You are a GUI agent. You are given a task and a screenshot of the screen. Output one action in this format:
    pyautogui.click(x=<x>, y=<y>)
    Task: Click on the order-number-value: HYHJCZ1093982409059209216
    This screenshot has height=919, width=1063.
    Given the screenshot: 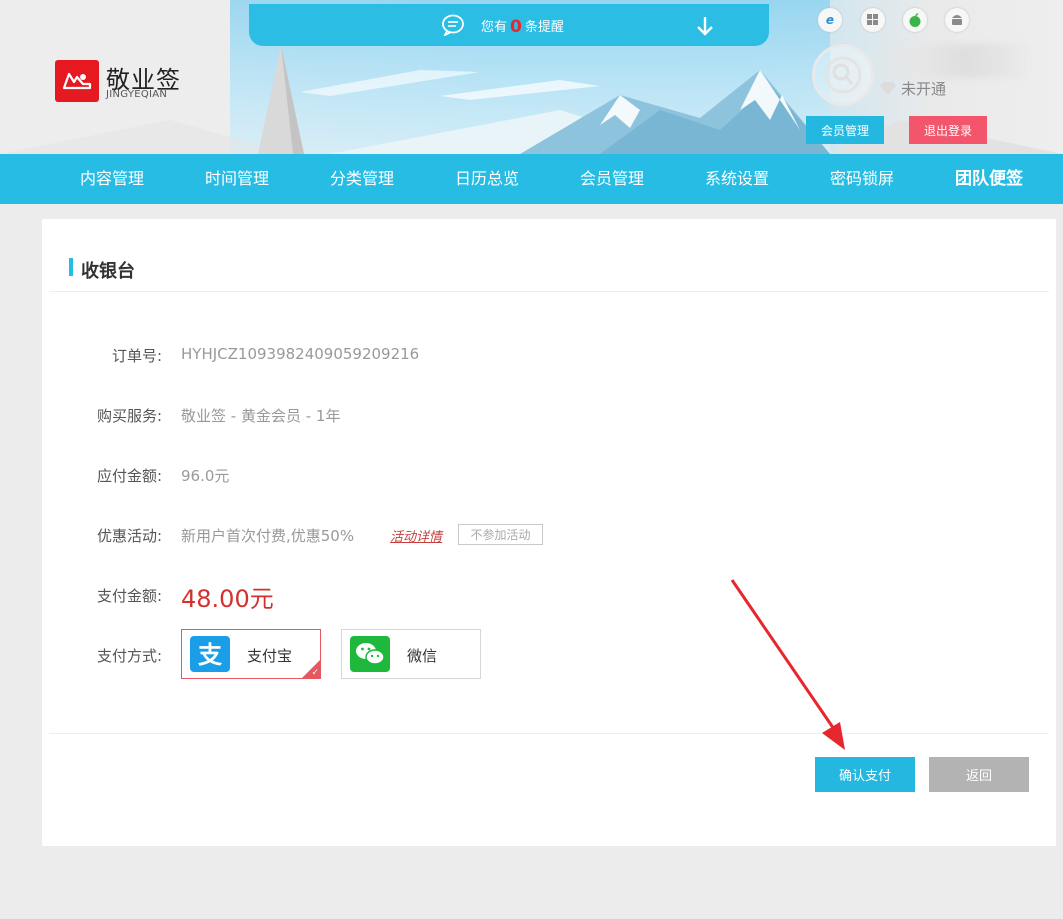 What is the action you would take?
    pyautogui.click(x=300, y=354)
    